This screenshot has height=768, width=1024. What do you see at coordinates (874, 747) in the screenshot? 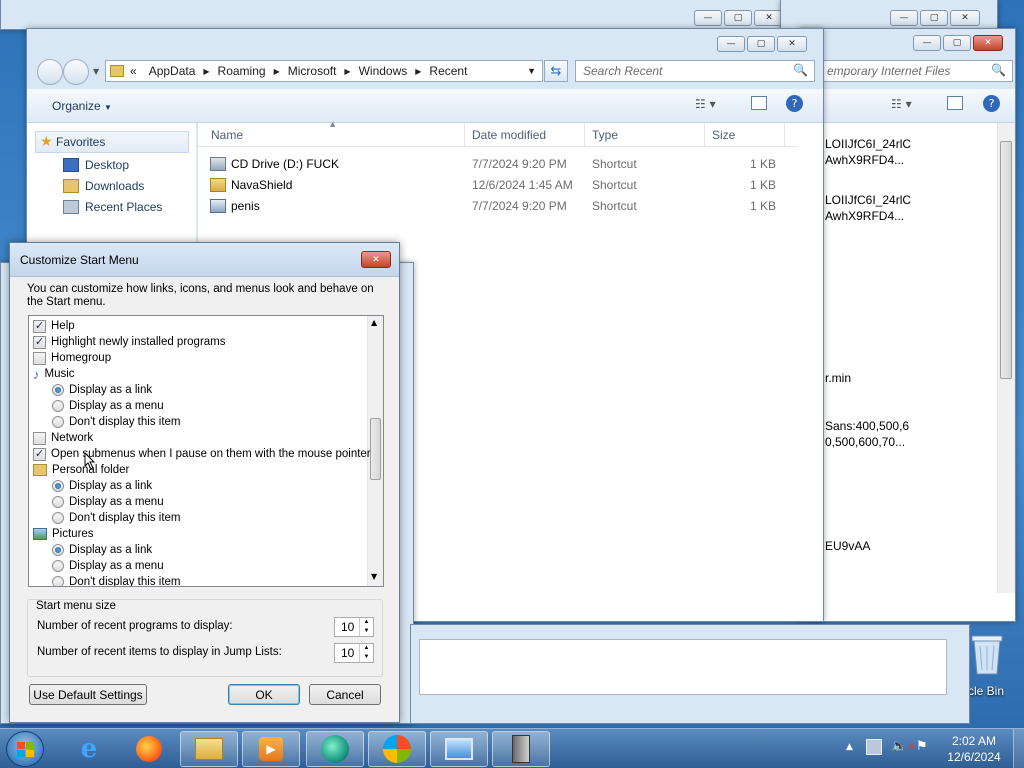
I see `network-icon` at bounding box center [874, 747].